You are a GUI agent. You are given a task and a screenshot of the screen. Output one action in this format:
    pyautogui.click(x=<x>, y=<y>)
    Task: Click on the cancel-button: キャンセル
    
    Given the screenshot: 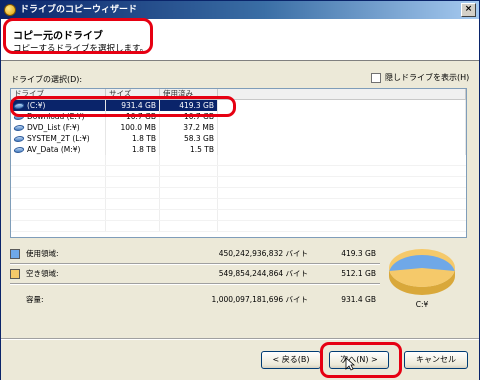 What is the action you would take?
    pyautogui.click(x=436, y=360)
    